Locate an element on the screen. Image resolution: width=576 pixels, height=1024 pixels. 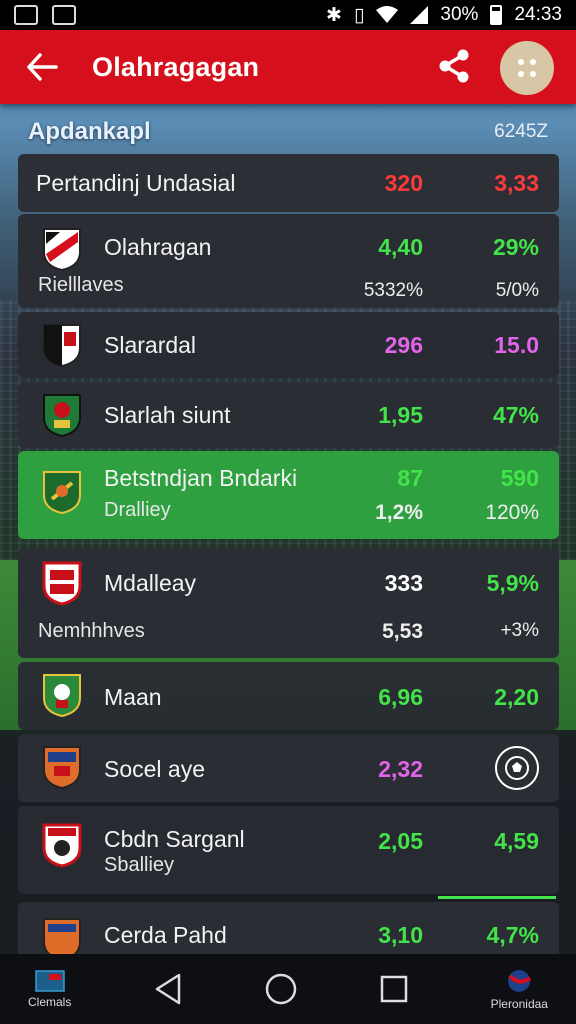
nav-home-button is located at coordinates (281, 989).